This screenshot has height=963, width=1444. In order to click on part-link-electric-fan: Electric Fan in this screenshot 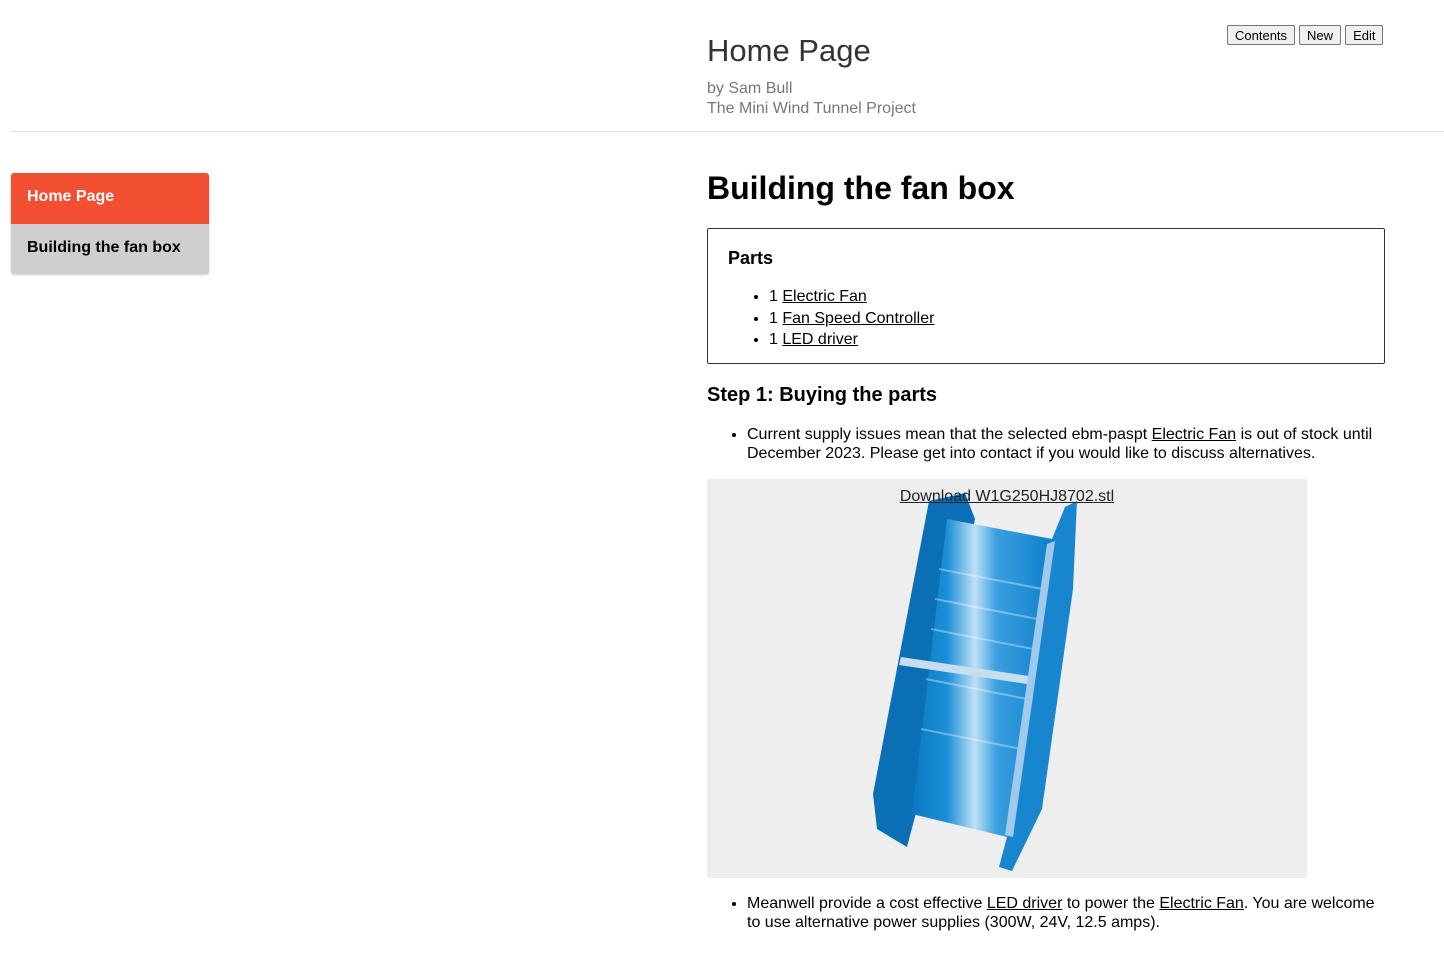, I will do `click(824, 296)`.